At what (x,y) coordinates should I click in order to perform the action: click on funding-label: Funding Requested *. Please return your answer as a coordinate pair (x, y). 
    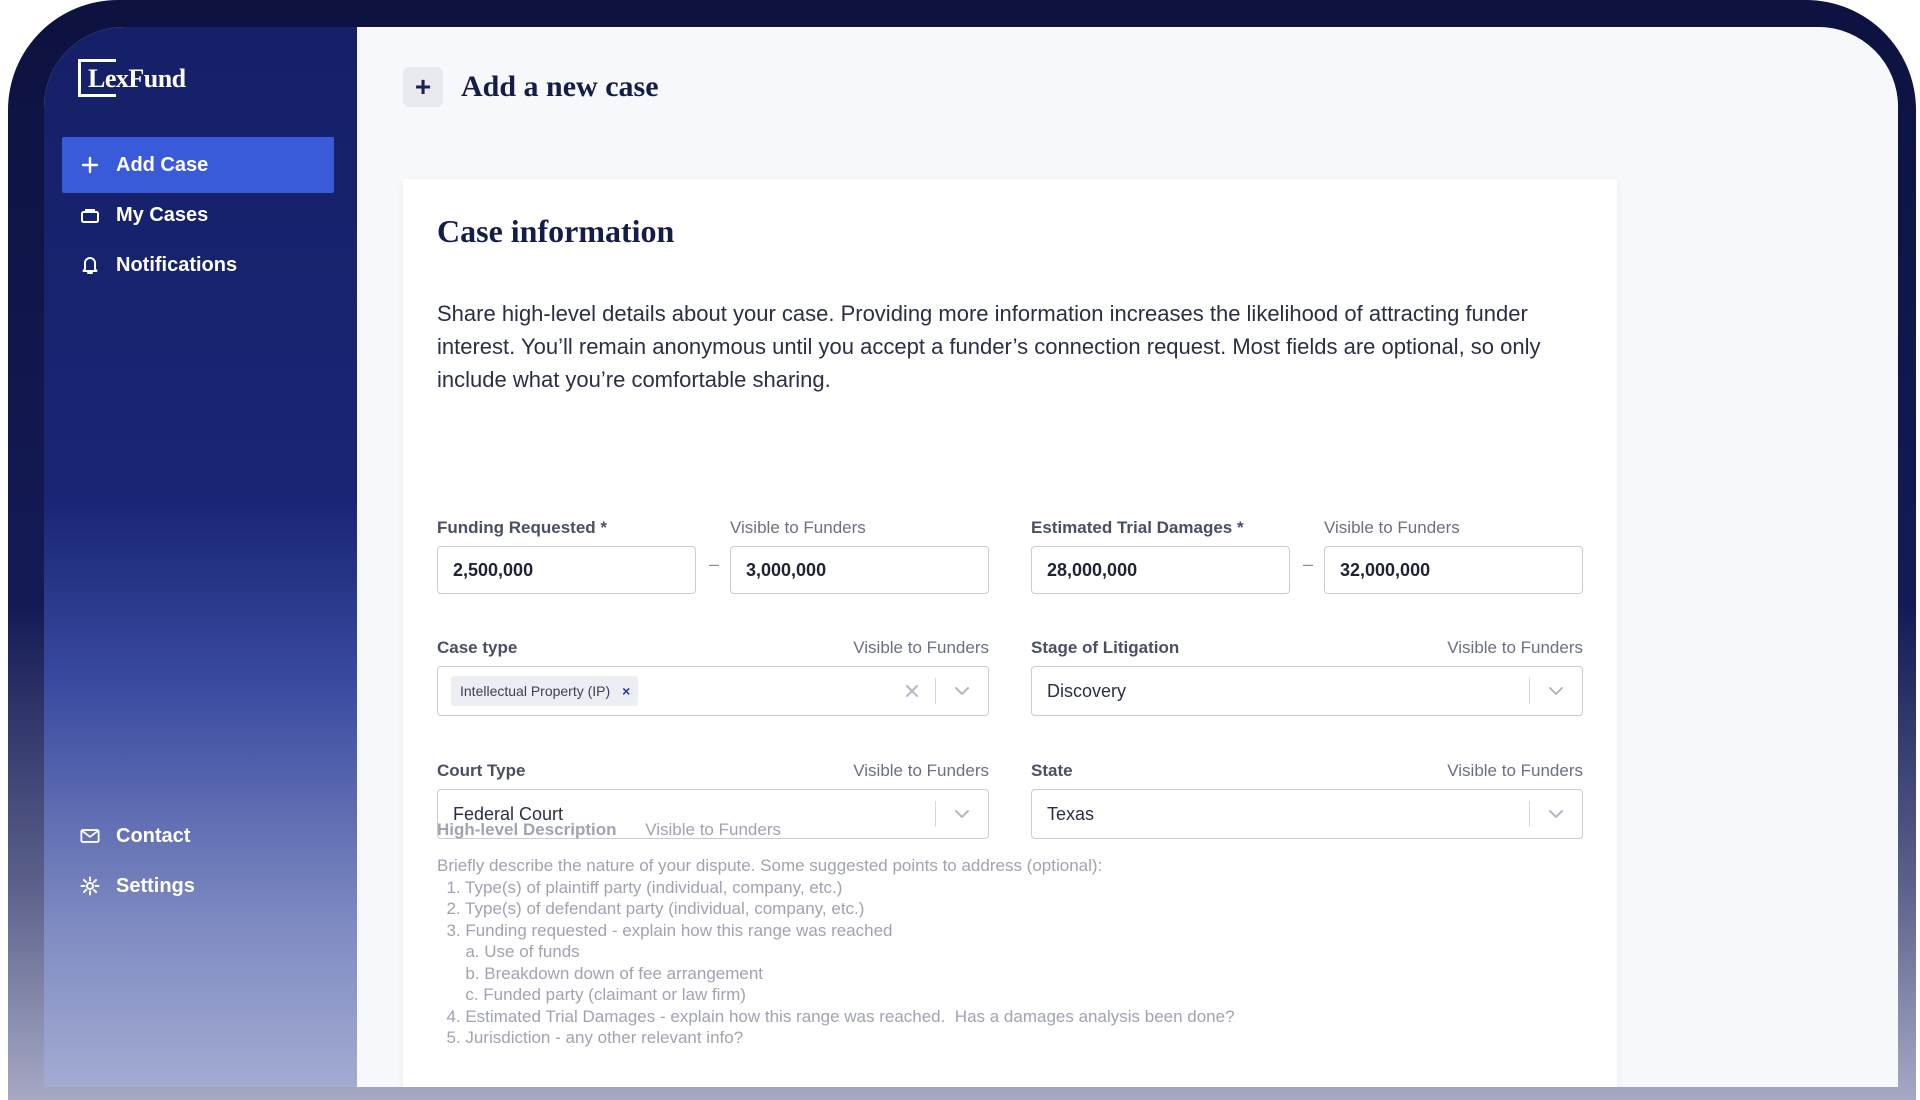
    Looking at the image, I should click on (522, 527).